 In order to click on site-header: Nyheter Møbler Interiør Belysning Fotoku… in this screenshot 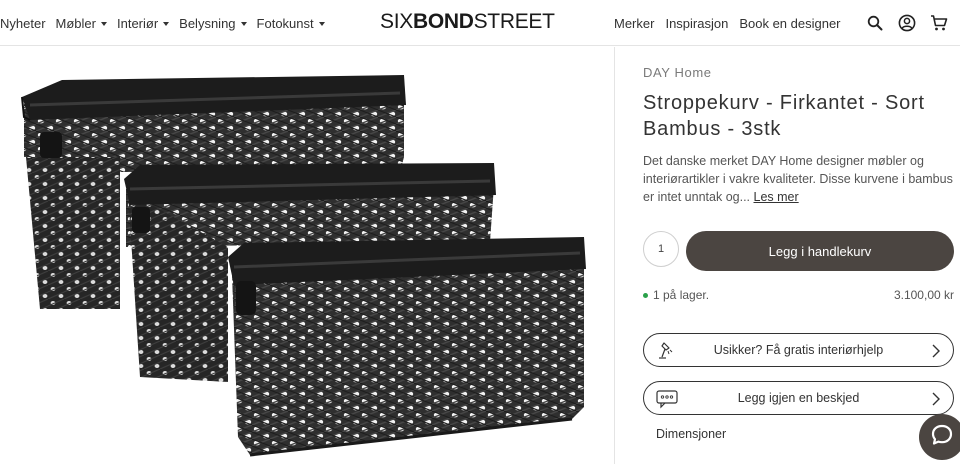, I will do `click(480, 23)`.